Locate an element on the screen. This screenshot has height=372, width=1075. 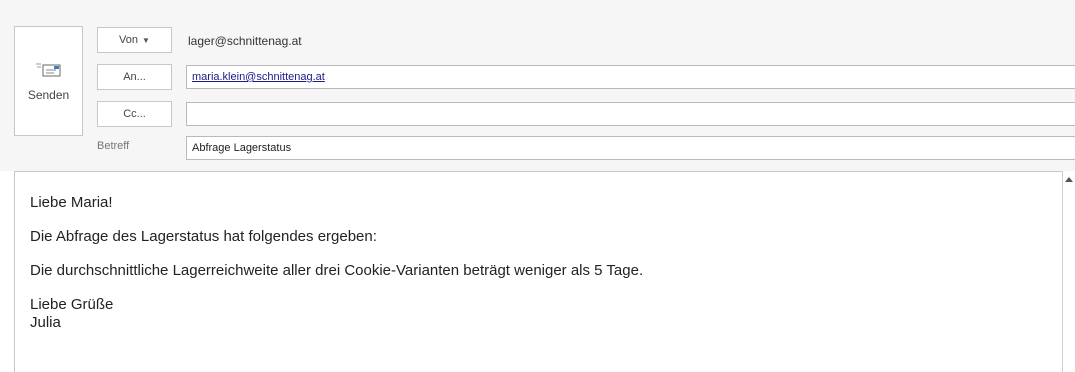
scroll-up-arrow-icon is located at coordinates (1069, 179).